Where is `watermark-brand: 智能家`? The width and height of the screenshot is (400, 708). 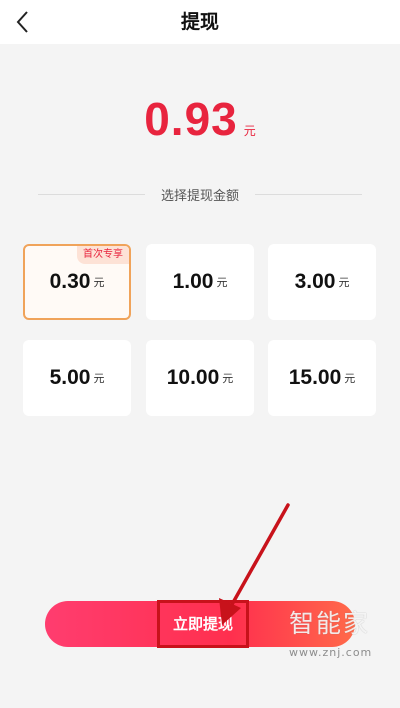
watermark-brand: 智能家 is located at coordinates (330, 623).